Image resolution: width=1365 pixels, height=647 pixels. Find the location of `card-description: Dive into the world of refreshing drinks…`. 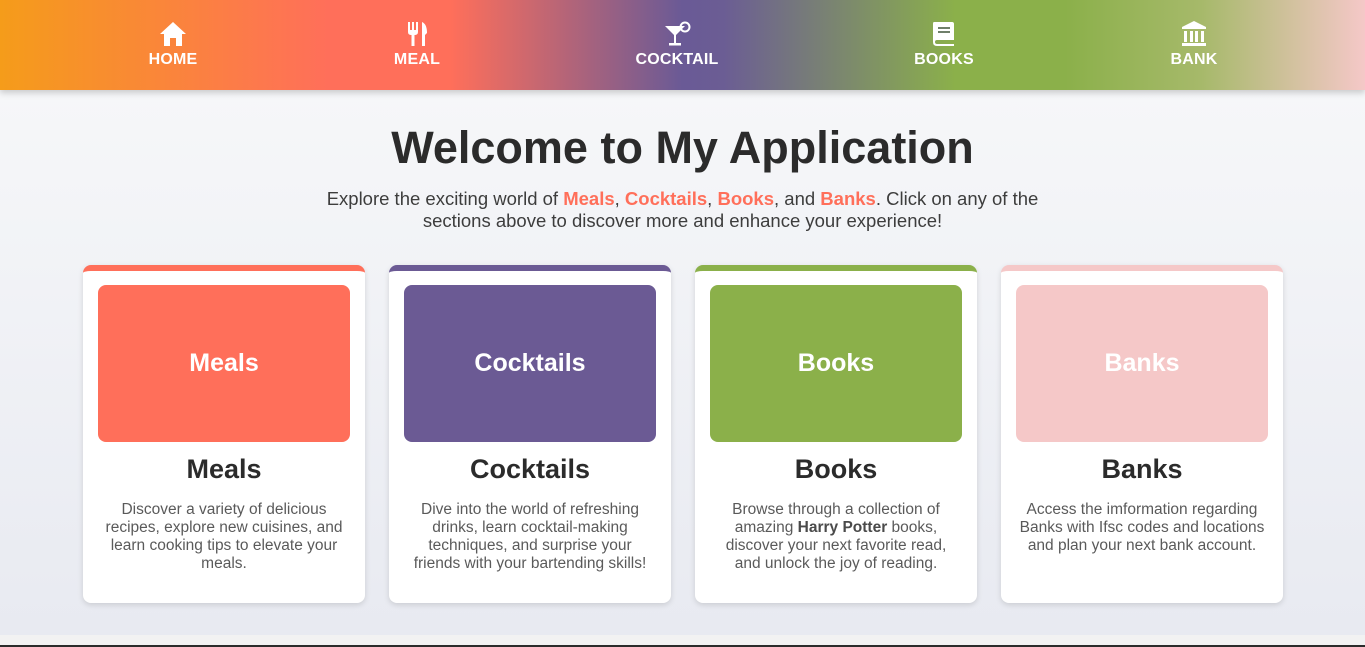

card-description: Dive into the world of refreshing drinks… is located at coordinates (530, 536).